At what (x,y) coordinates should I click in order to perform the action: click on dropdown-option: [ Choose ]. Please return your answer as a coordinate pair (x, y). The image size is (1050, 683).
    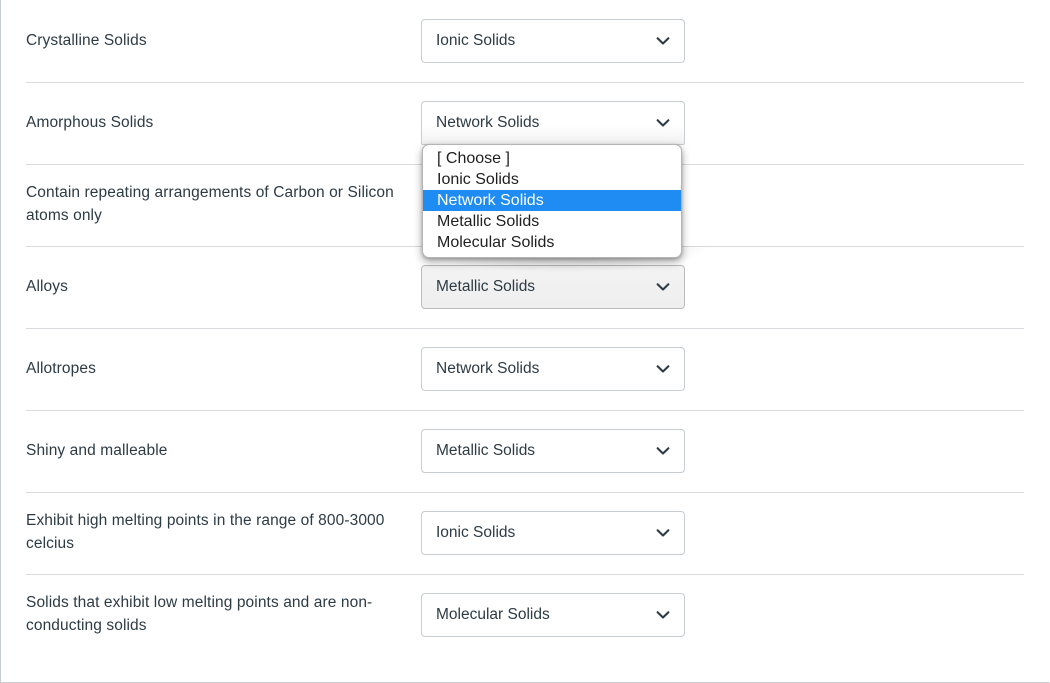
    Looking at the image, I should click on (552, 158).